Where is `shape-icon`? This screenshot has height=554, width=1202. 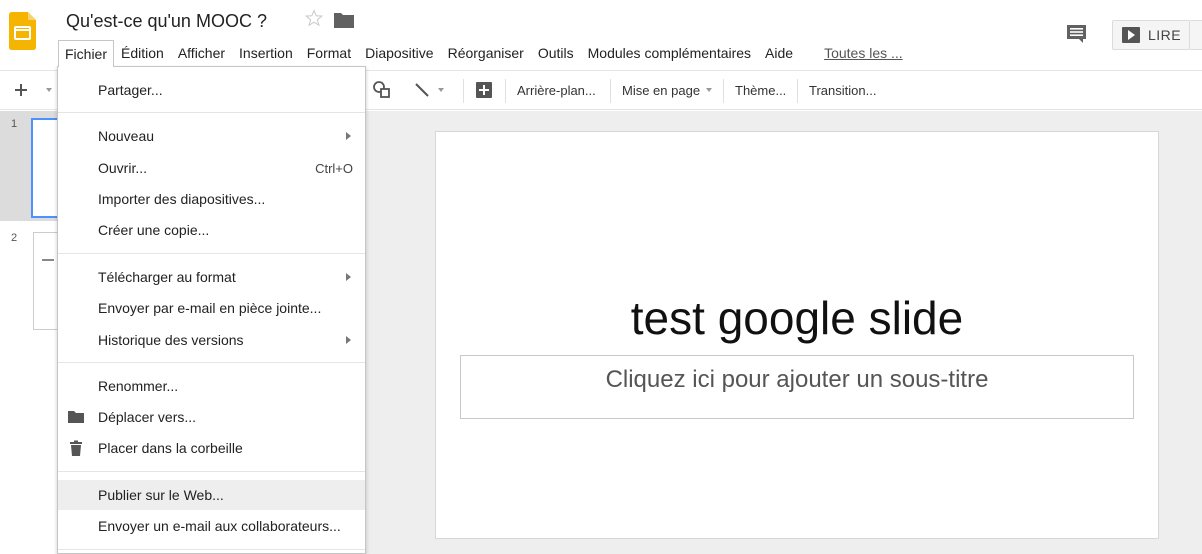
shape-icon is located at coordinates (381, 89).